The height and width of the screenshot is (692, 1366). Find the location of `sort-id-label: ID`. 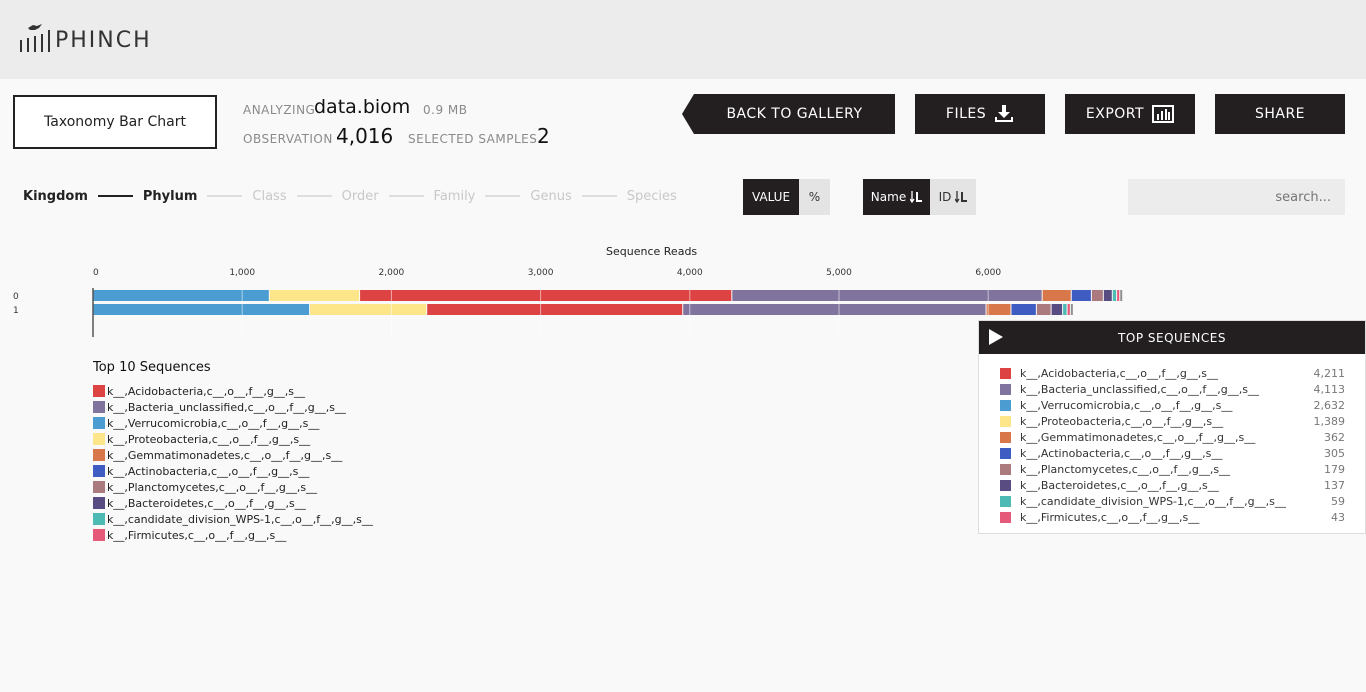

sort-id-label: ID is located at coordinates (945, 197).